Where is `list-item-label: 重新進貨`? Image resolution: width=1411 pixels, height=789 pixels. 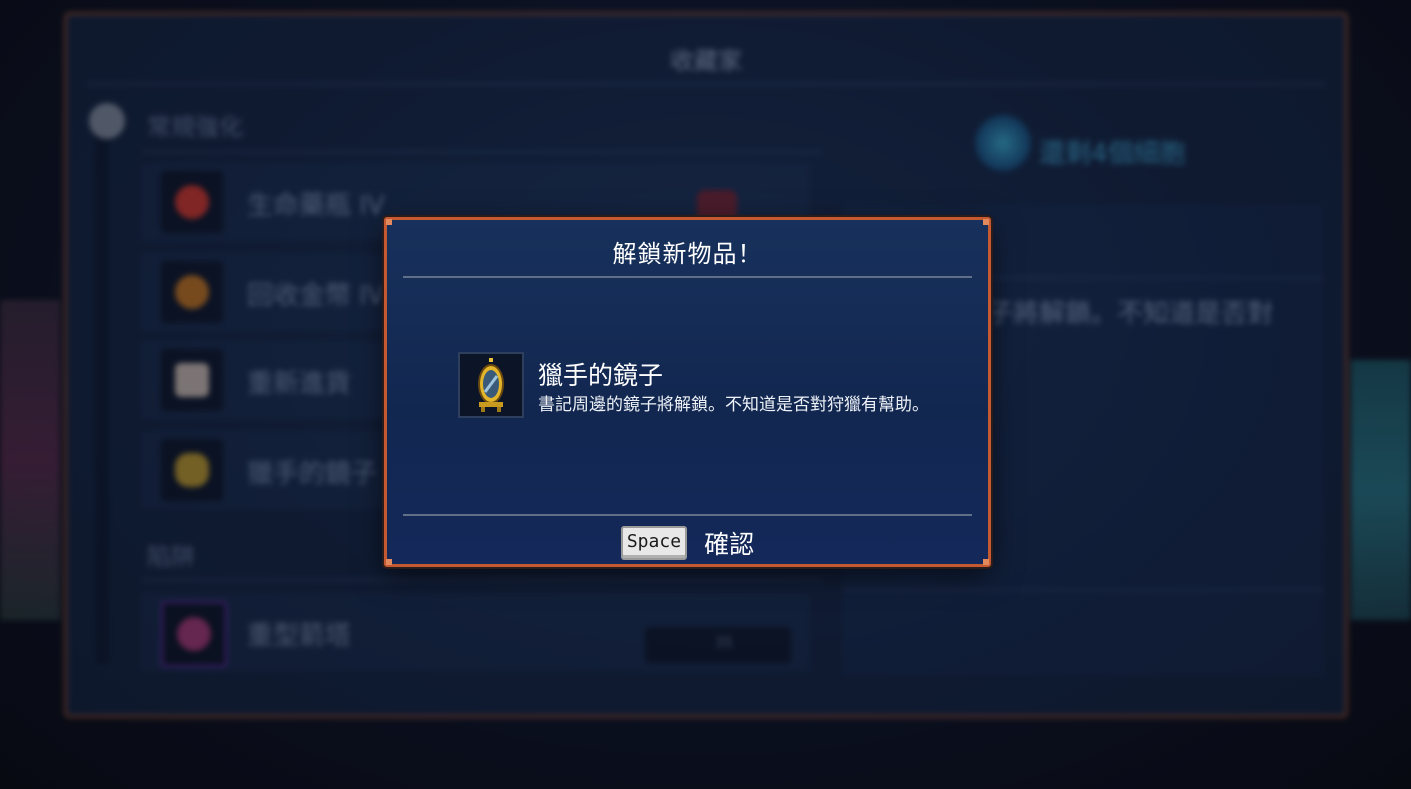 list-item-label: 重新進貨 is located at coordinates (299, 384).